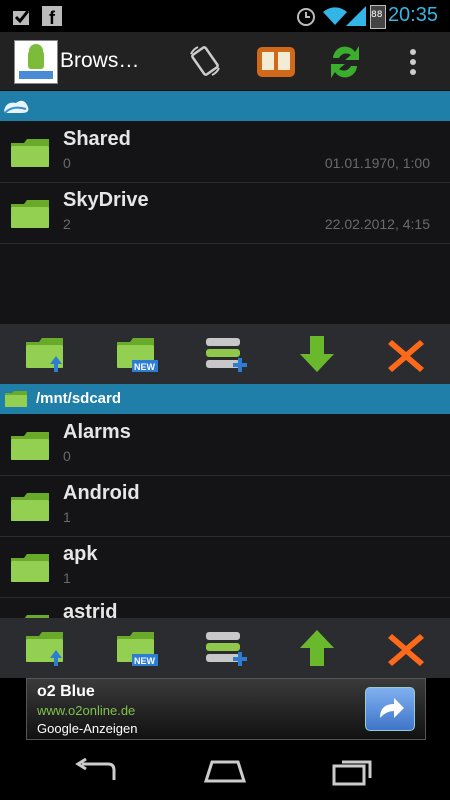 This screenshot has height=800, width=450. Describe the element at coordinates (16, 107) in the screenshot. I see `skydrive-cloud-icon` at that location.